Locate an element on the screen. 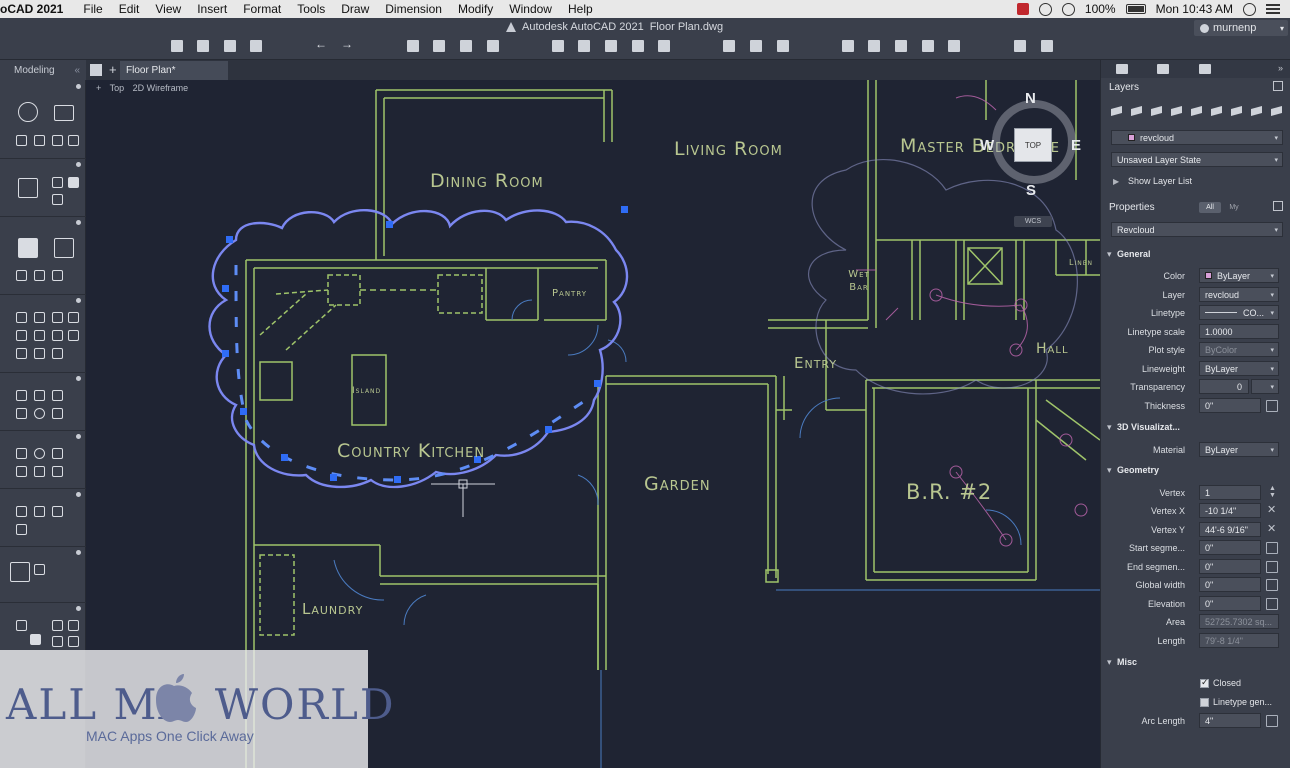 This screenshot has height=768, width=1290. dim-baseline-icon is located at coordinates (21, 471).